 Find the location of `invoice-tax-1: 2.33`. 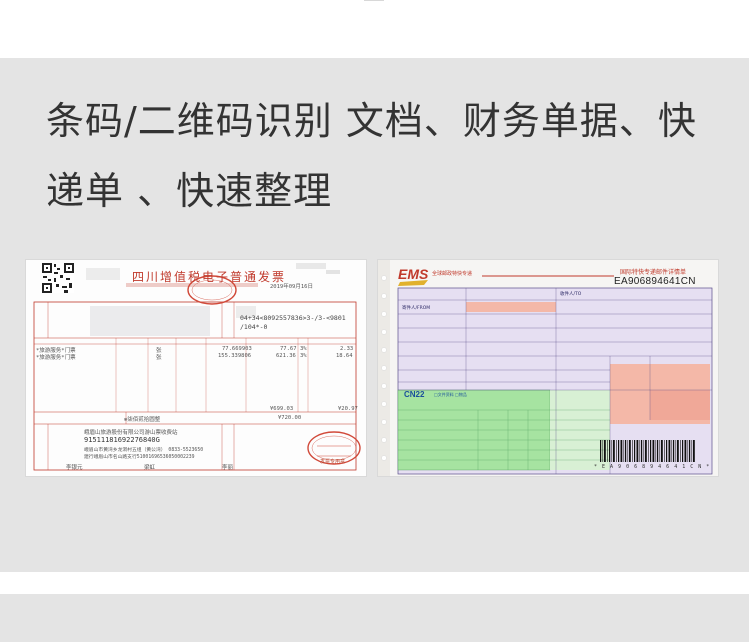

invoice-tax-1: 2.33 is located at coordinates (347, 349).